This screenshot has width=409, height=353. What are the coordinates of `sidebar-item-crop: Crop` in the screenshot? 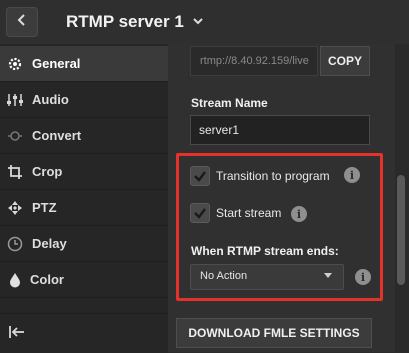 It's located at (84, 172).